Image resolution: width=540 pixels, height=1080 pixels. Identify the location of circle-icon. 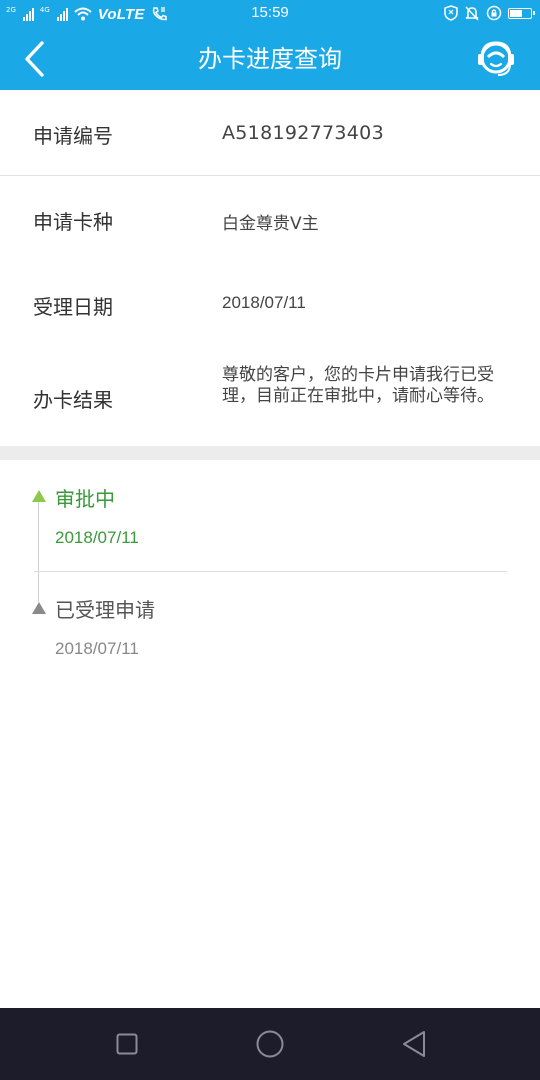
(270, 1044).